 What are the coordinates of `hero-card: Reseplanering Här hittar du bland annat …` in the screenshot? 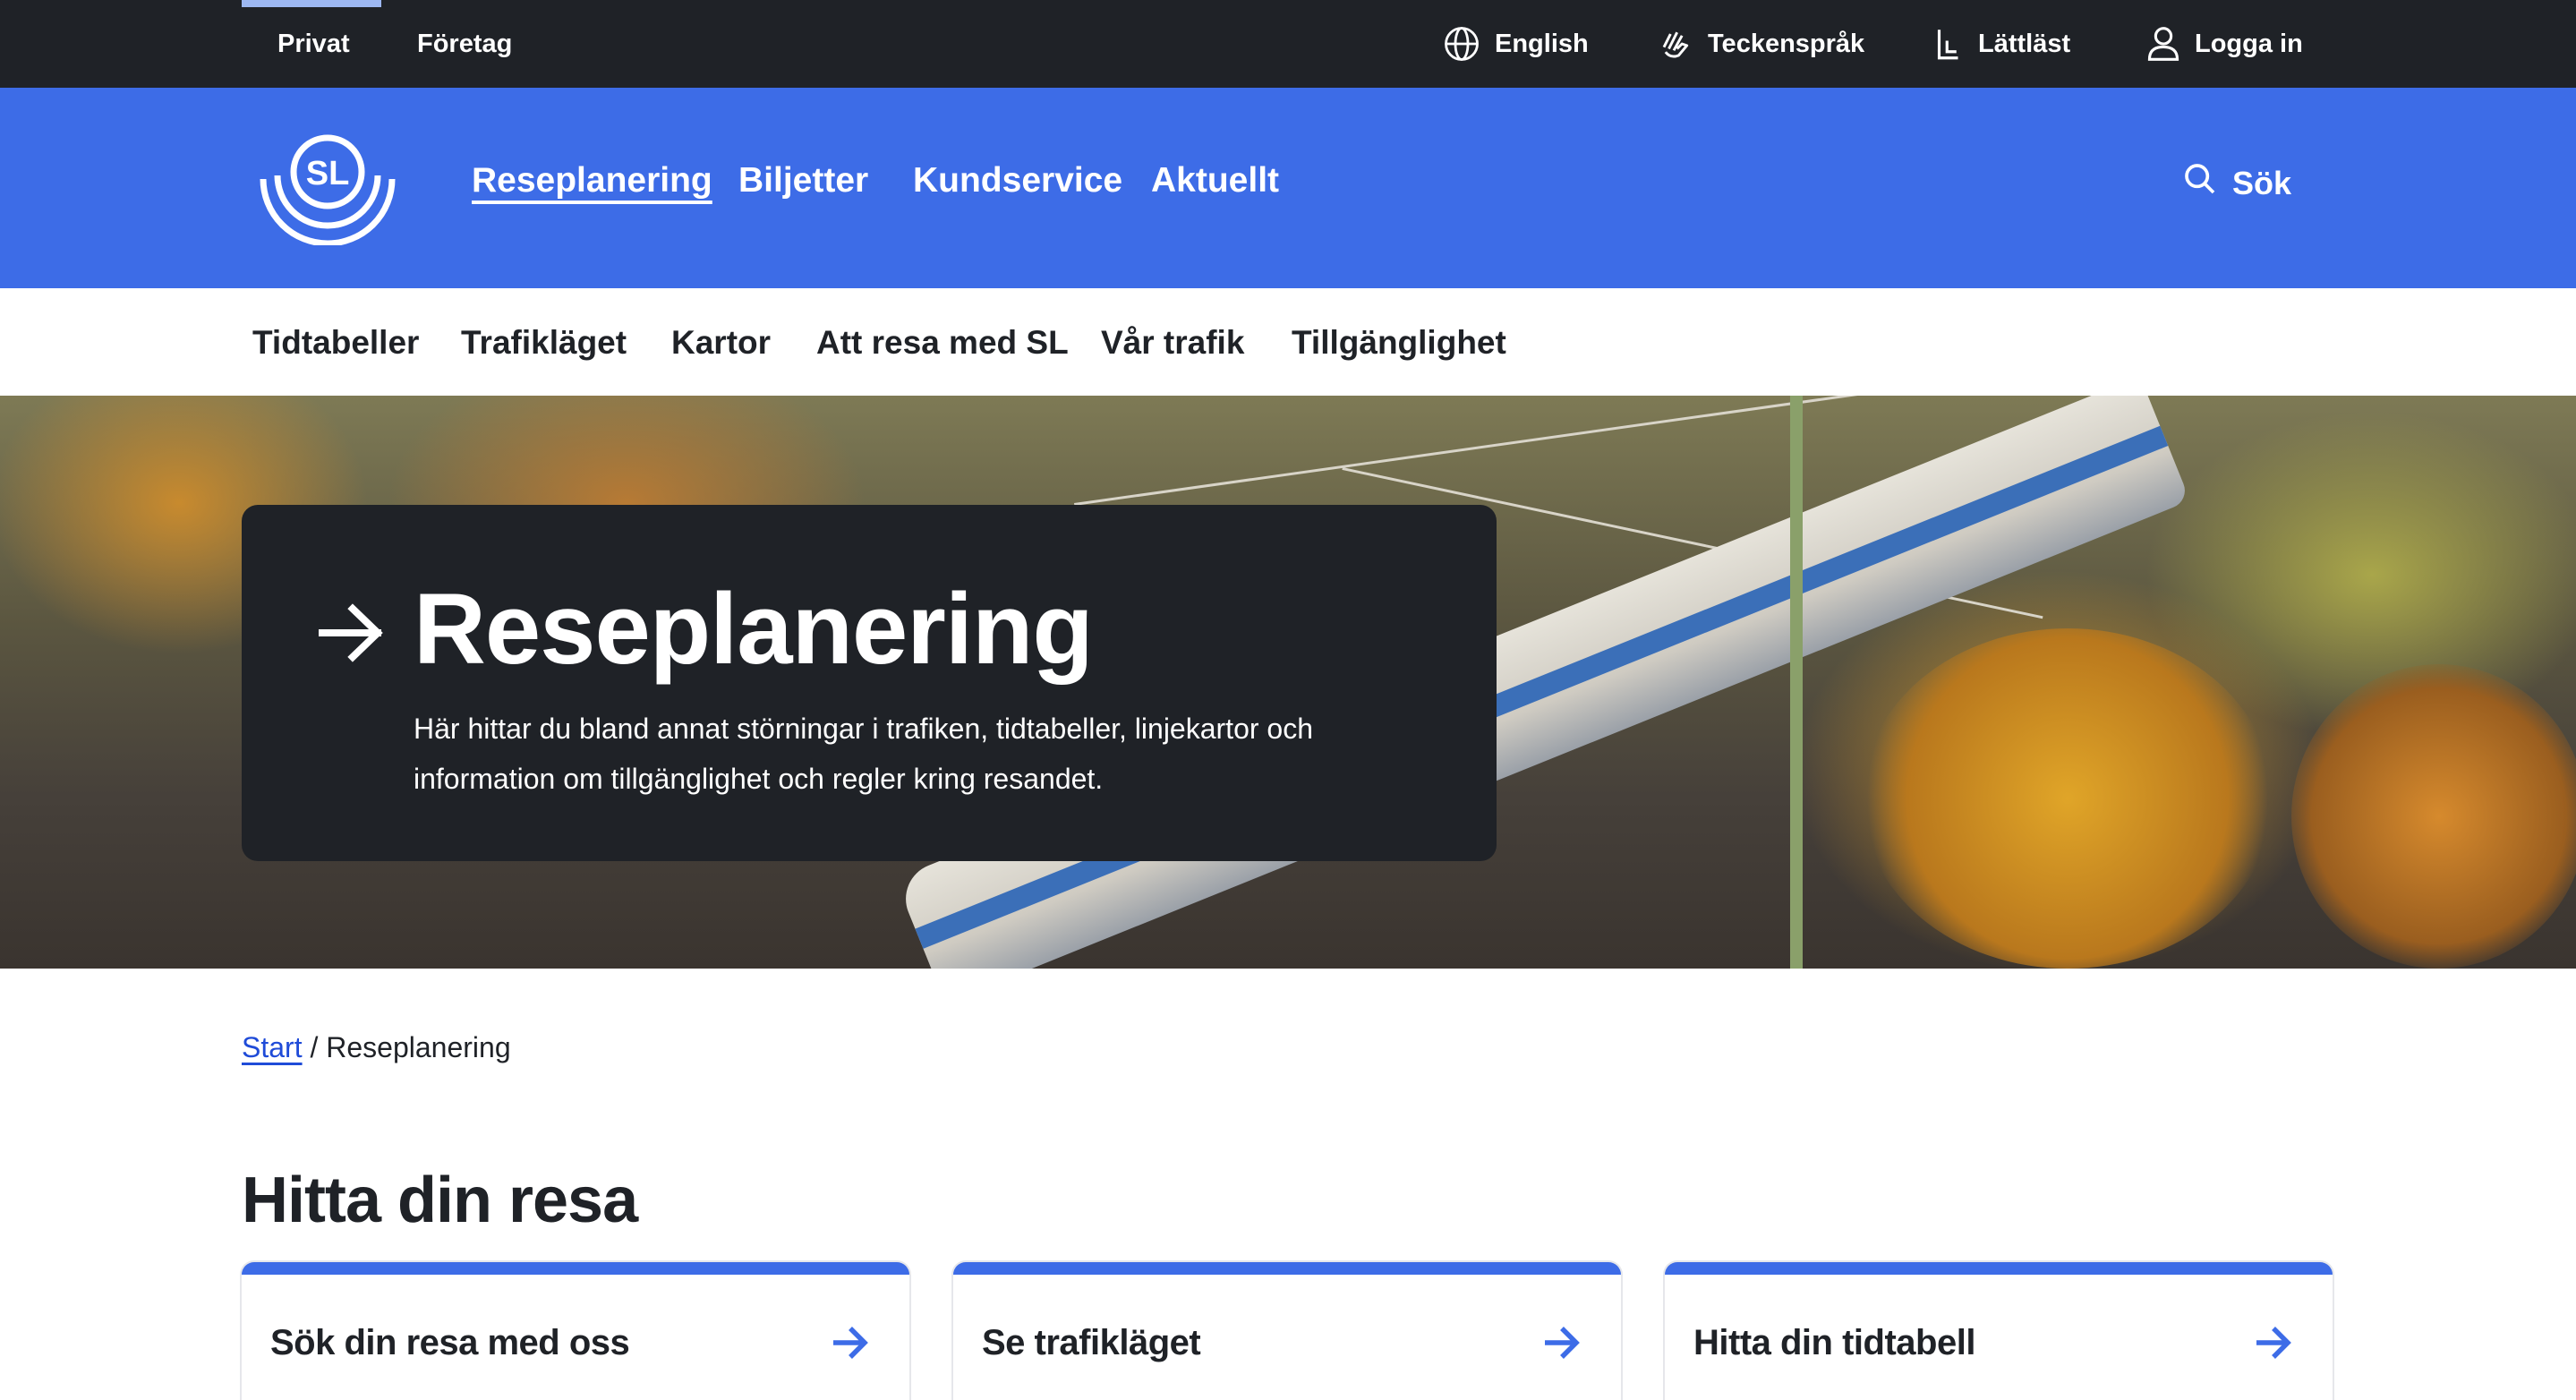 It's located at (869, 683).